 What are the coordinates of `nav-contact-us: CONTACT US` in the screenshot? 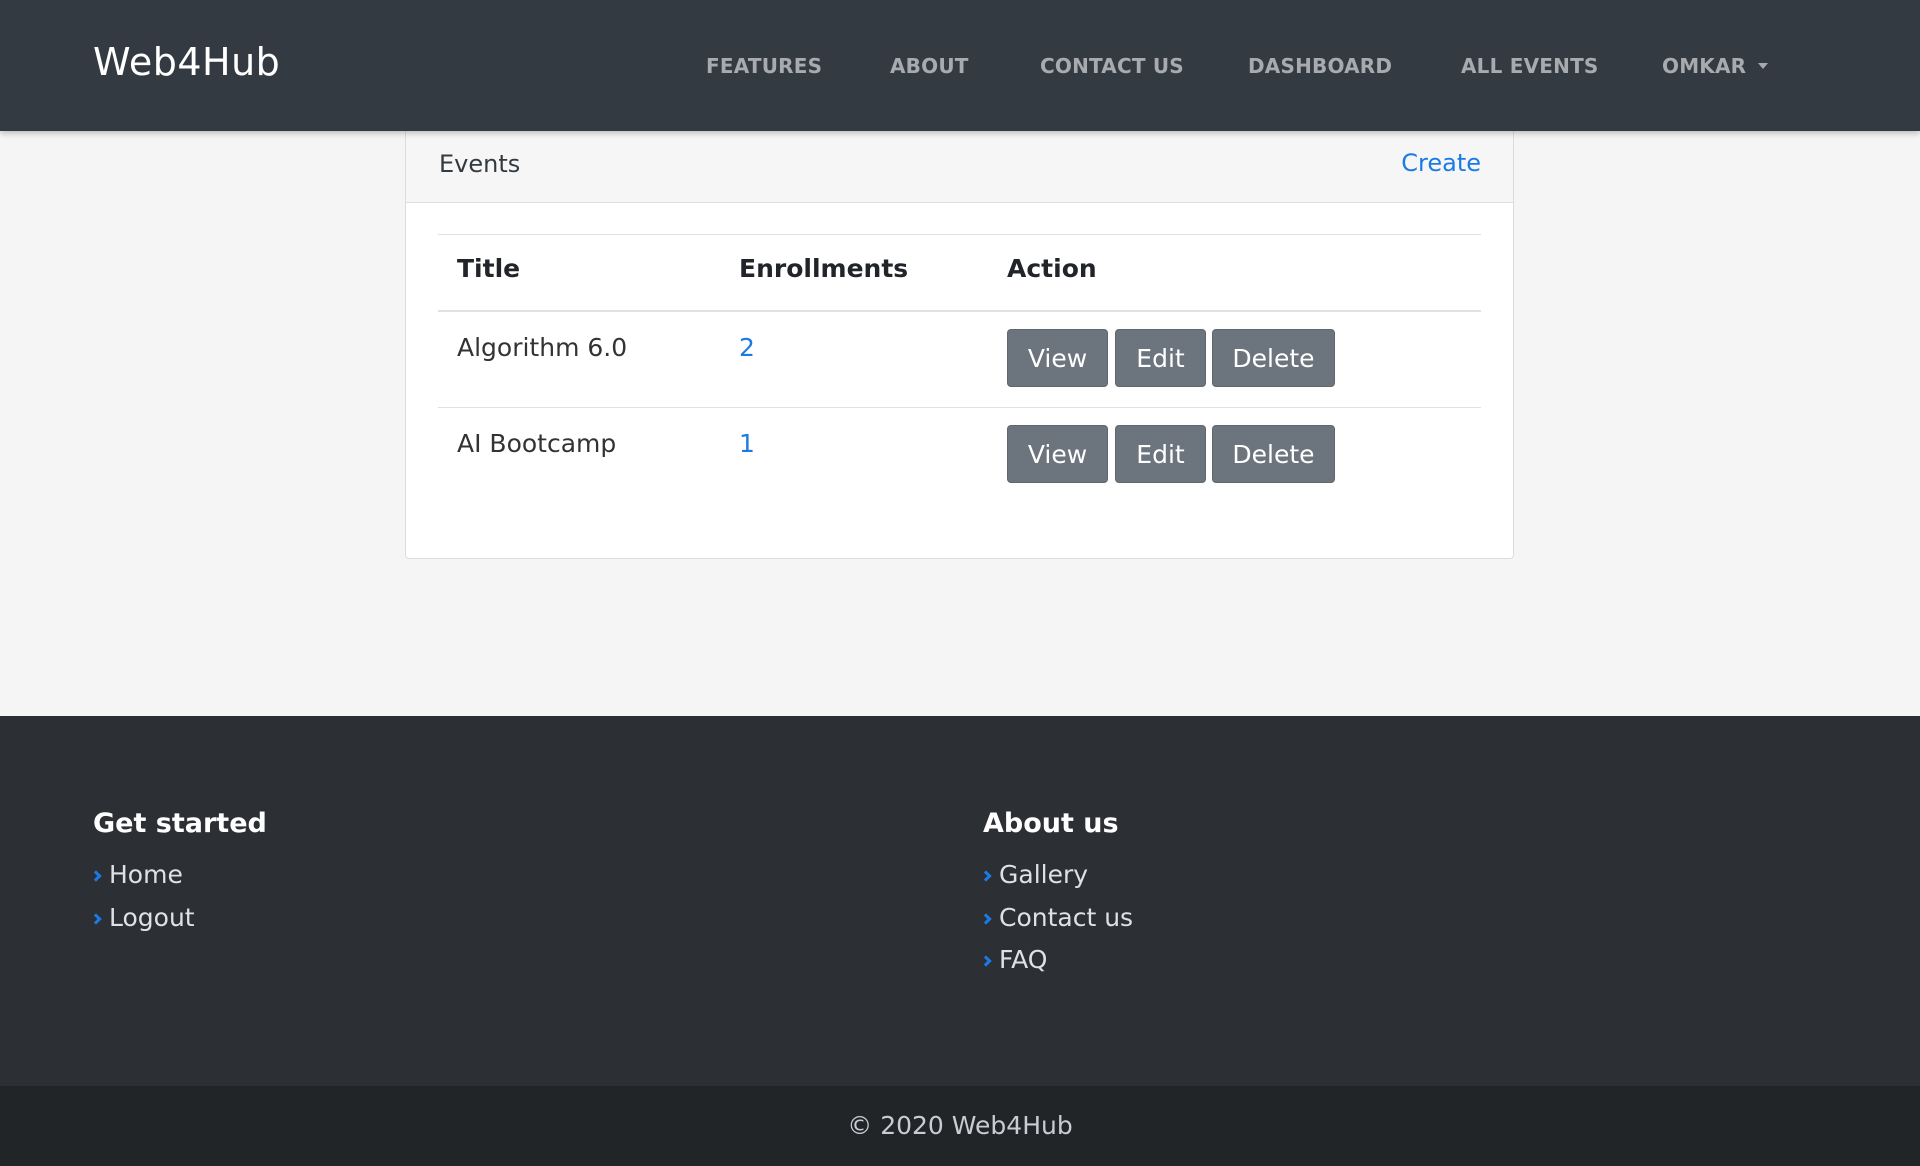 It's located at (1112, 66).